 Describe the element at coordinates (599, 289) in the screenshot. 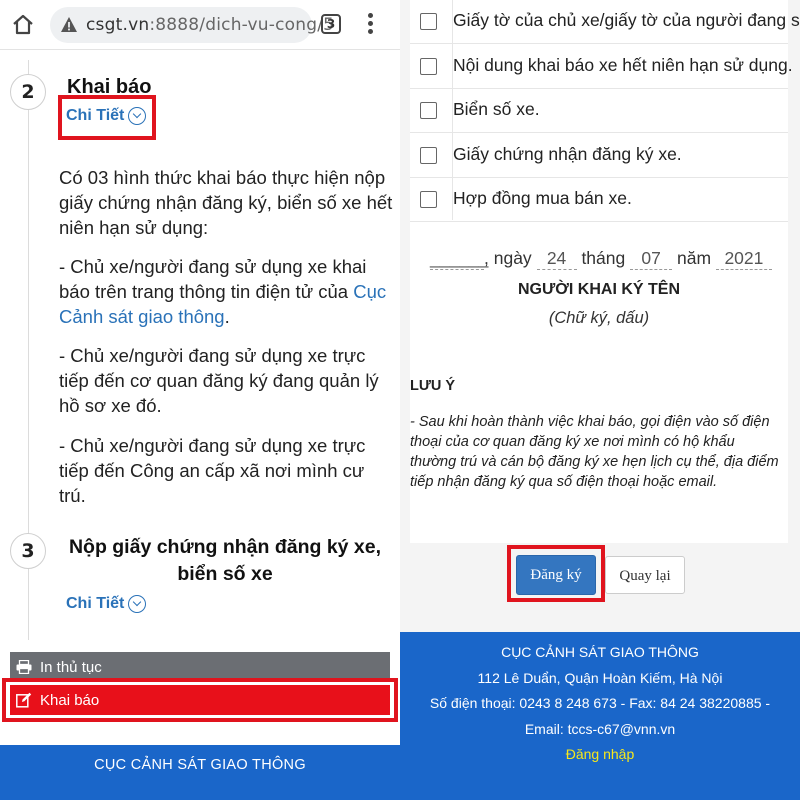

I see `signer-title: NGƯỜI KHAI KÝ TÊN` at that location.